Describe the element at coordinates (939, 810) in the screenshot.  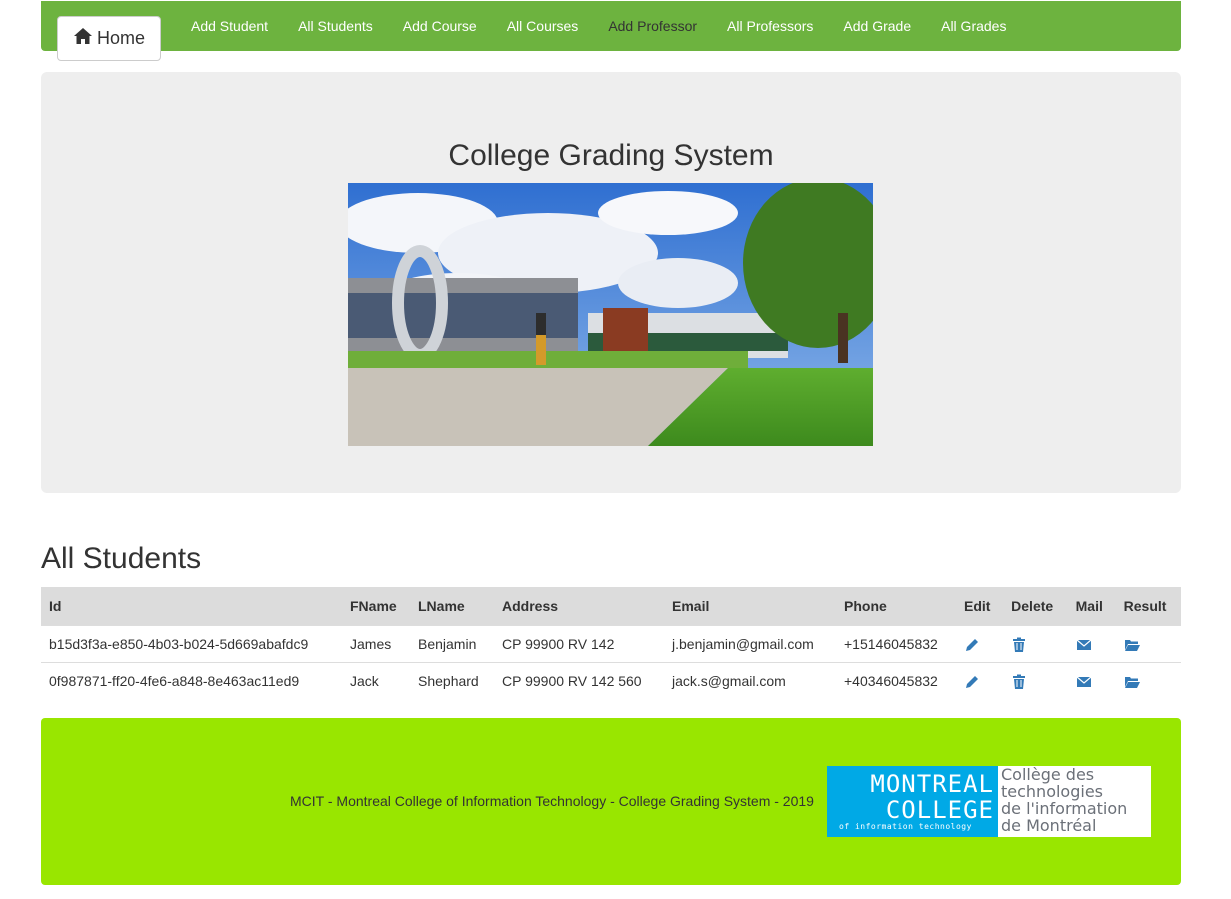
I see `logo-line-college: COLLEGE` at that location.